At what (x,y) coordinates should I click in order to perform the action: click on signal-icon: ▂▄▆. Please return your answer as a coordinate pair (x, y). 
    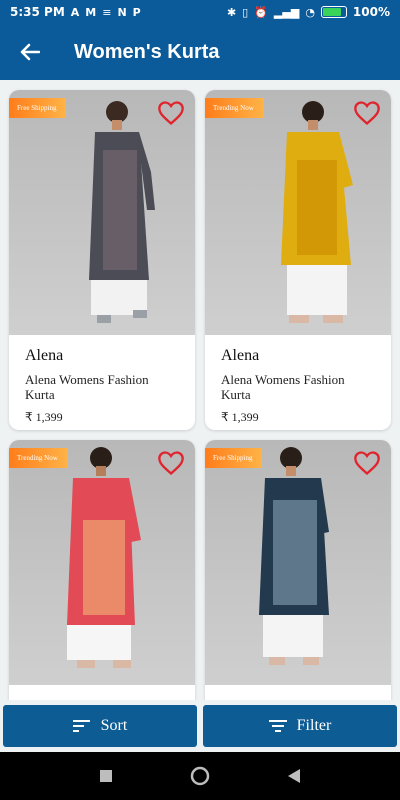
    Looking at the image, I should click on (286, 12).